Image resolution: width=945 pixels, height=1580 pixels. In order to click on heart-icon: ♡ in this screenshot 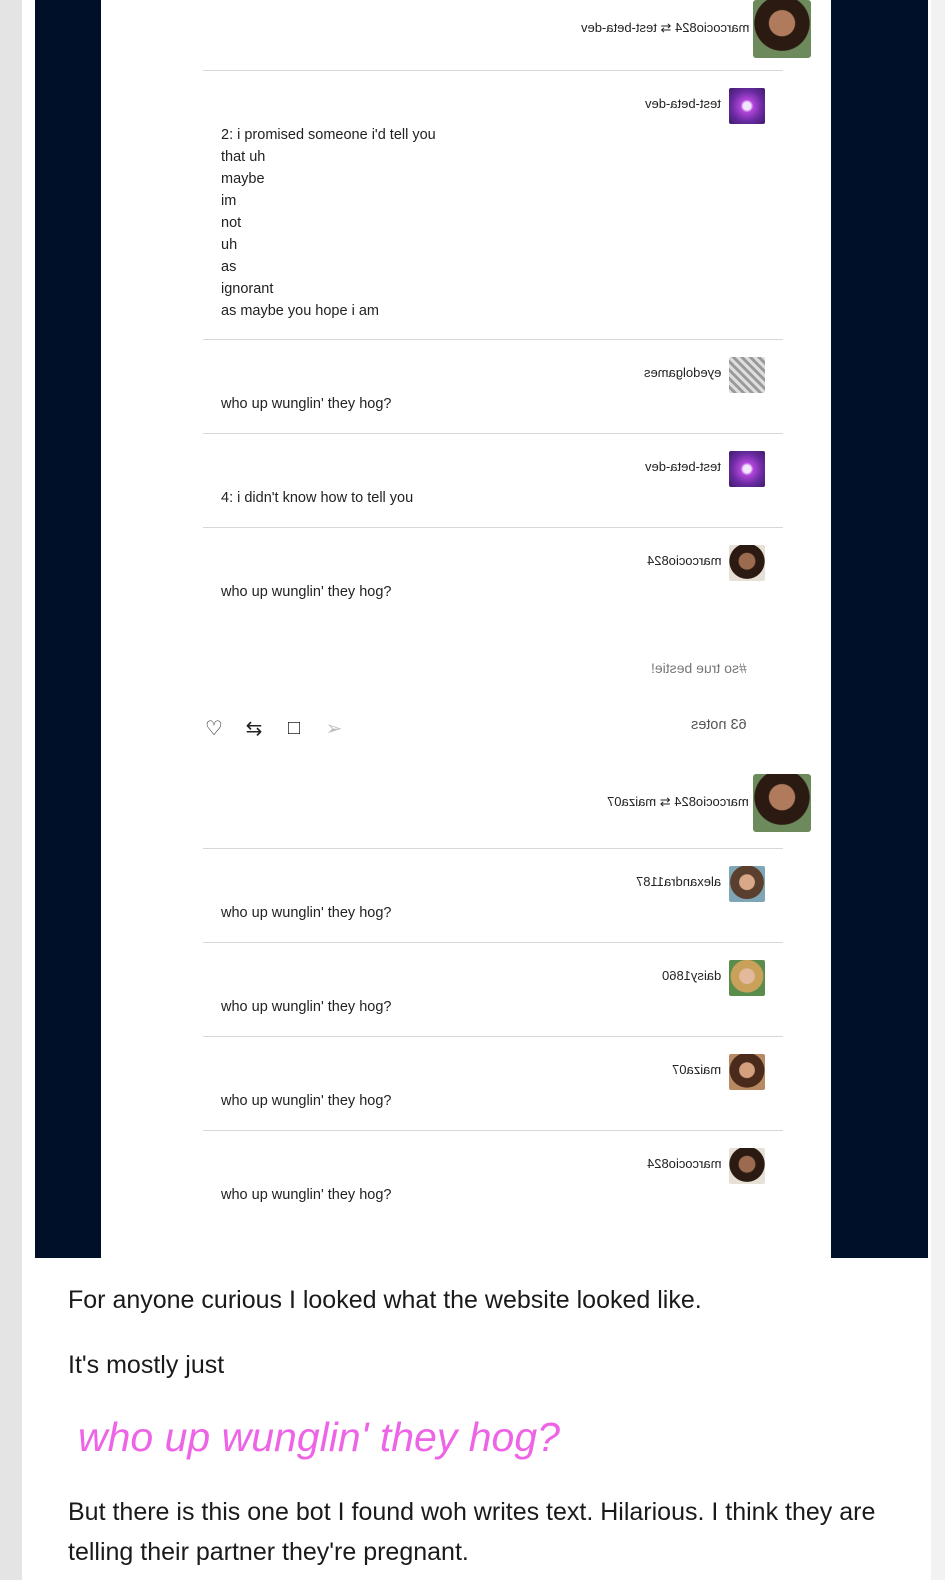, I will do `click(214, 728)`.